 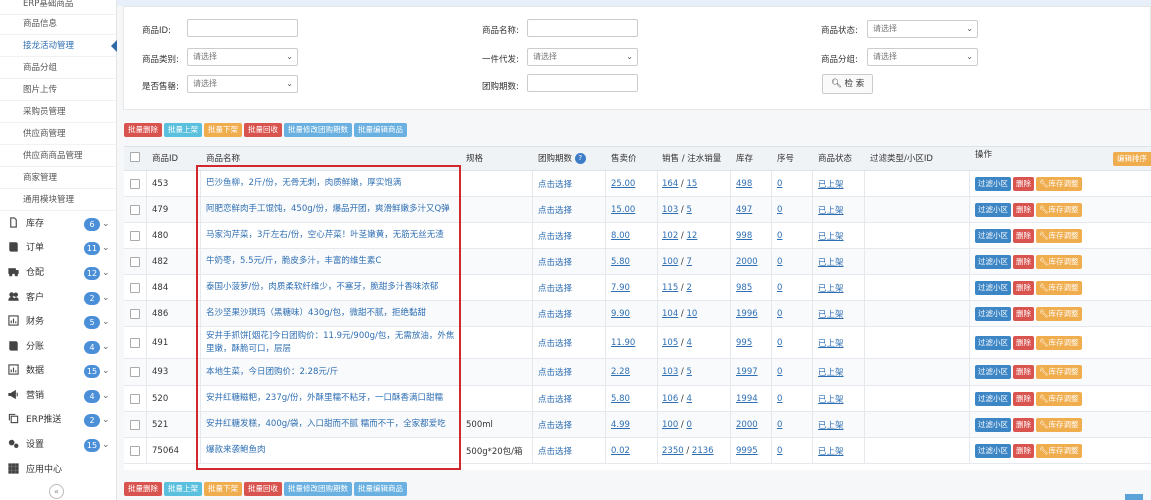 I want to click on sidebar-subitem: 商家管理, so click(x=58, y=178).